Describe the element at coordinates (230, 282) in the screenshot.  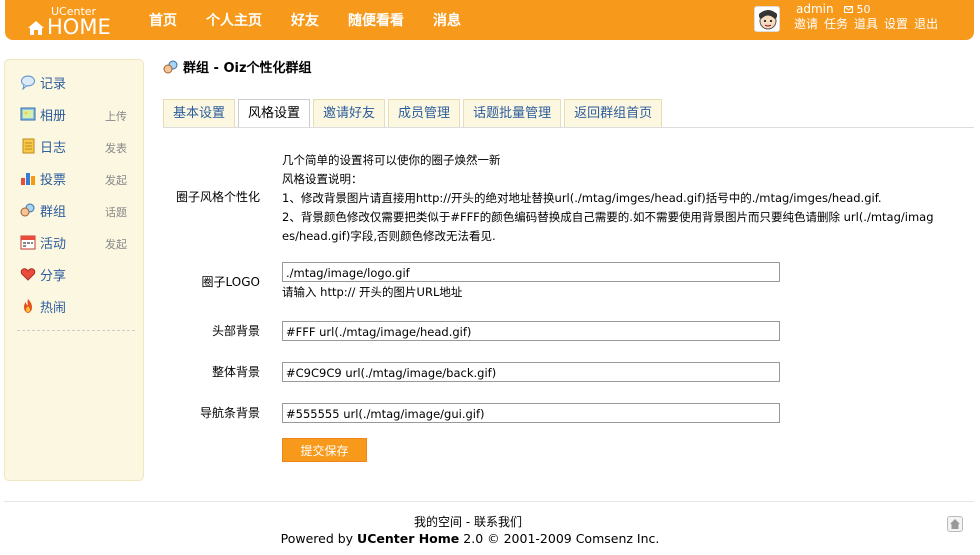
I see `logo-label: 圈子LOGO` at that location.